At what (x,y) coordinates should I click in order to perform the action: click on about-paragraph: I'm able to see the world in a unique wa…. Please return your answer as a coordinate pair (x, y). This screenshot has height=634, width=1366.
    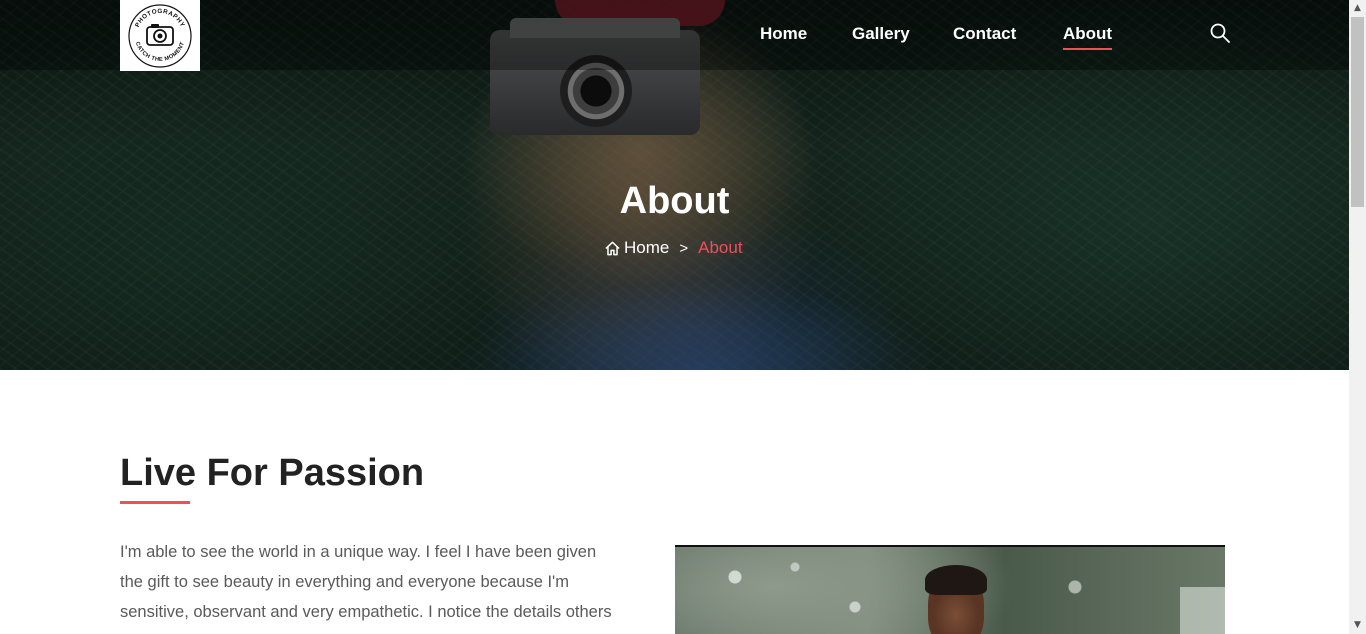
    Looking at the image, I should click on (392, 582).